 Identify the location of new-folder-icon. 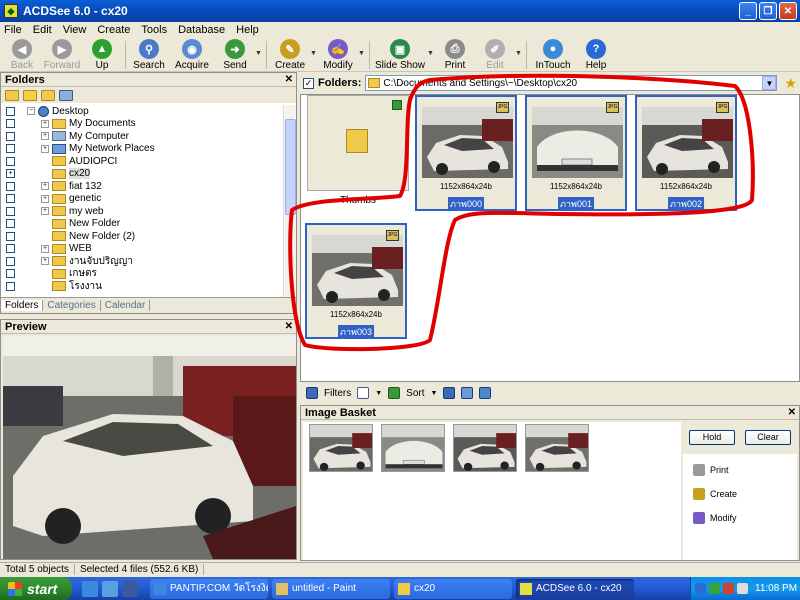
(48, 95).